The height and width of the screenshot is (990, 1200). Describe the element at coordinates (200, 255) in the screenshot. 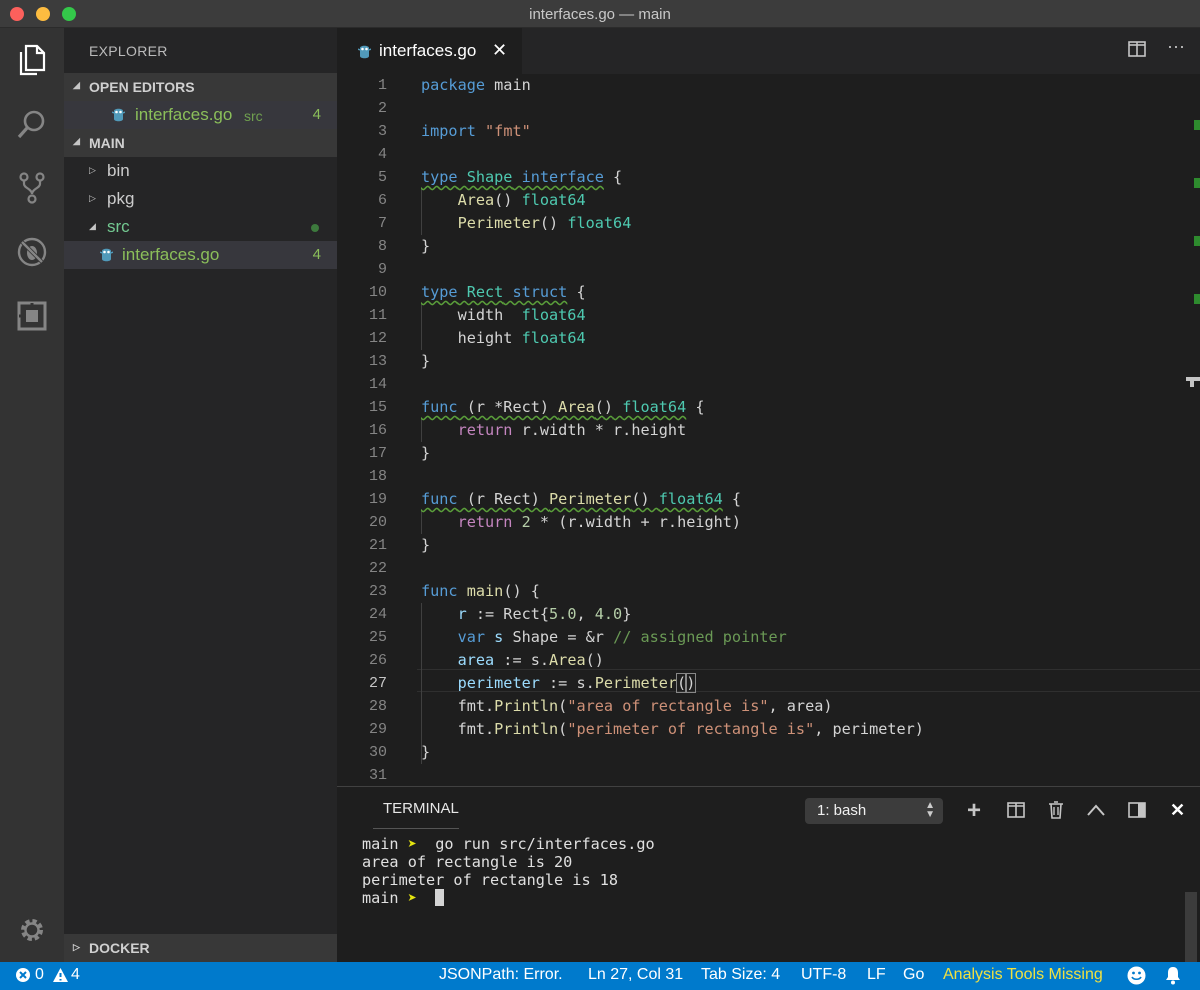

I see `tree-item-interfaces-go: interfaces.go 4` at that location.